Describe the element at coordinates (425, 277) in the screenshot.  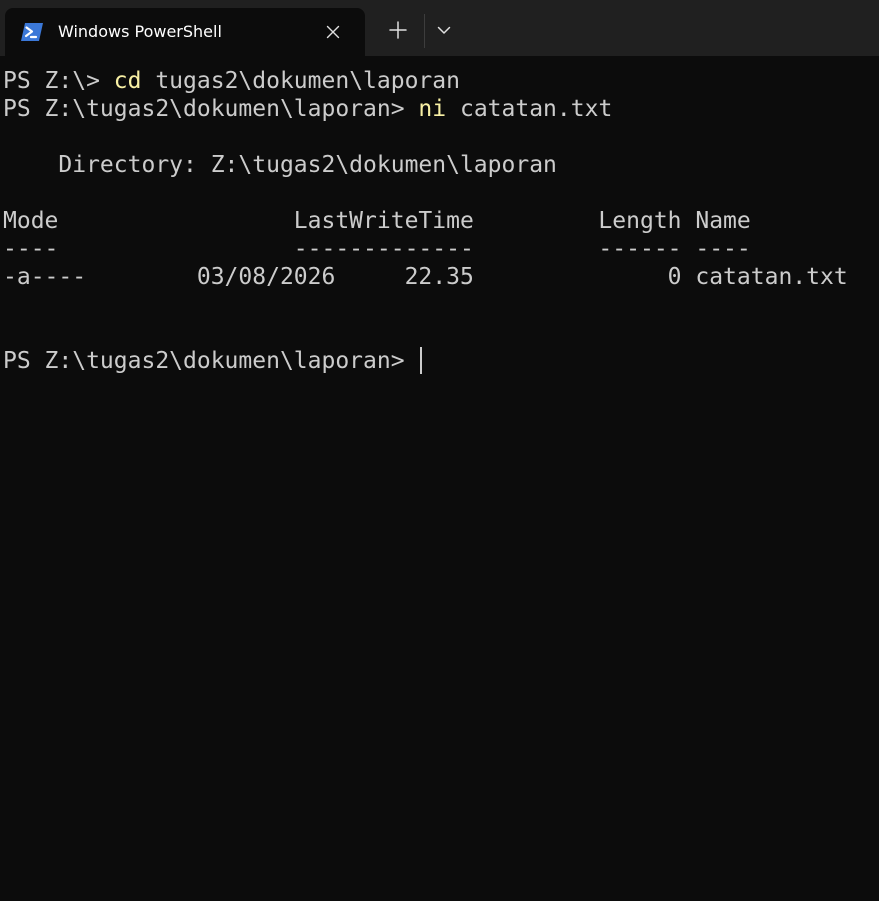
I see `table-row: -a---- 03/08/2026 22.35 0 catatan.txt` at that location.